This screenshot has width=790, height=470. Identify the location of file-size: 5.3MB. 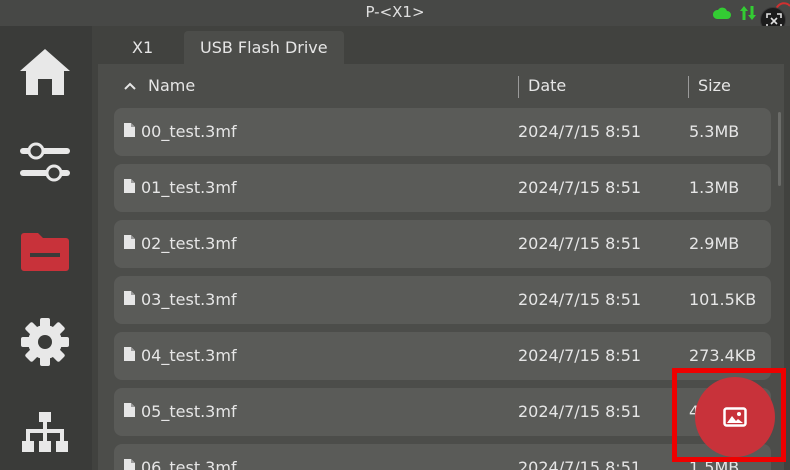
(714, 131).